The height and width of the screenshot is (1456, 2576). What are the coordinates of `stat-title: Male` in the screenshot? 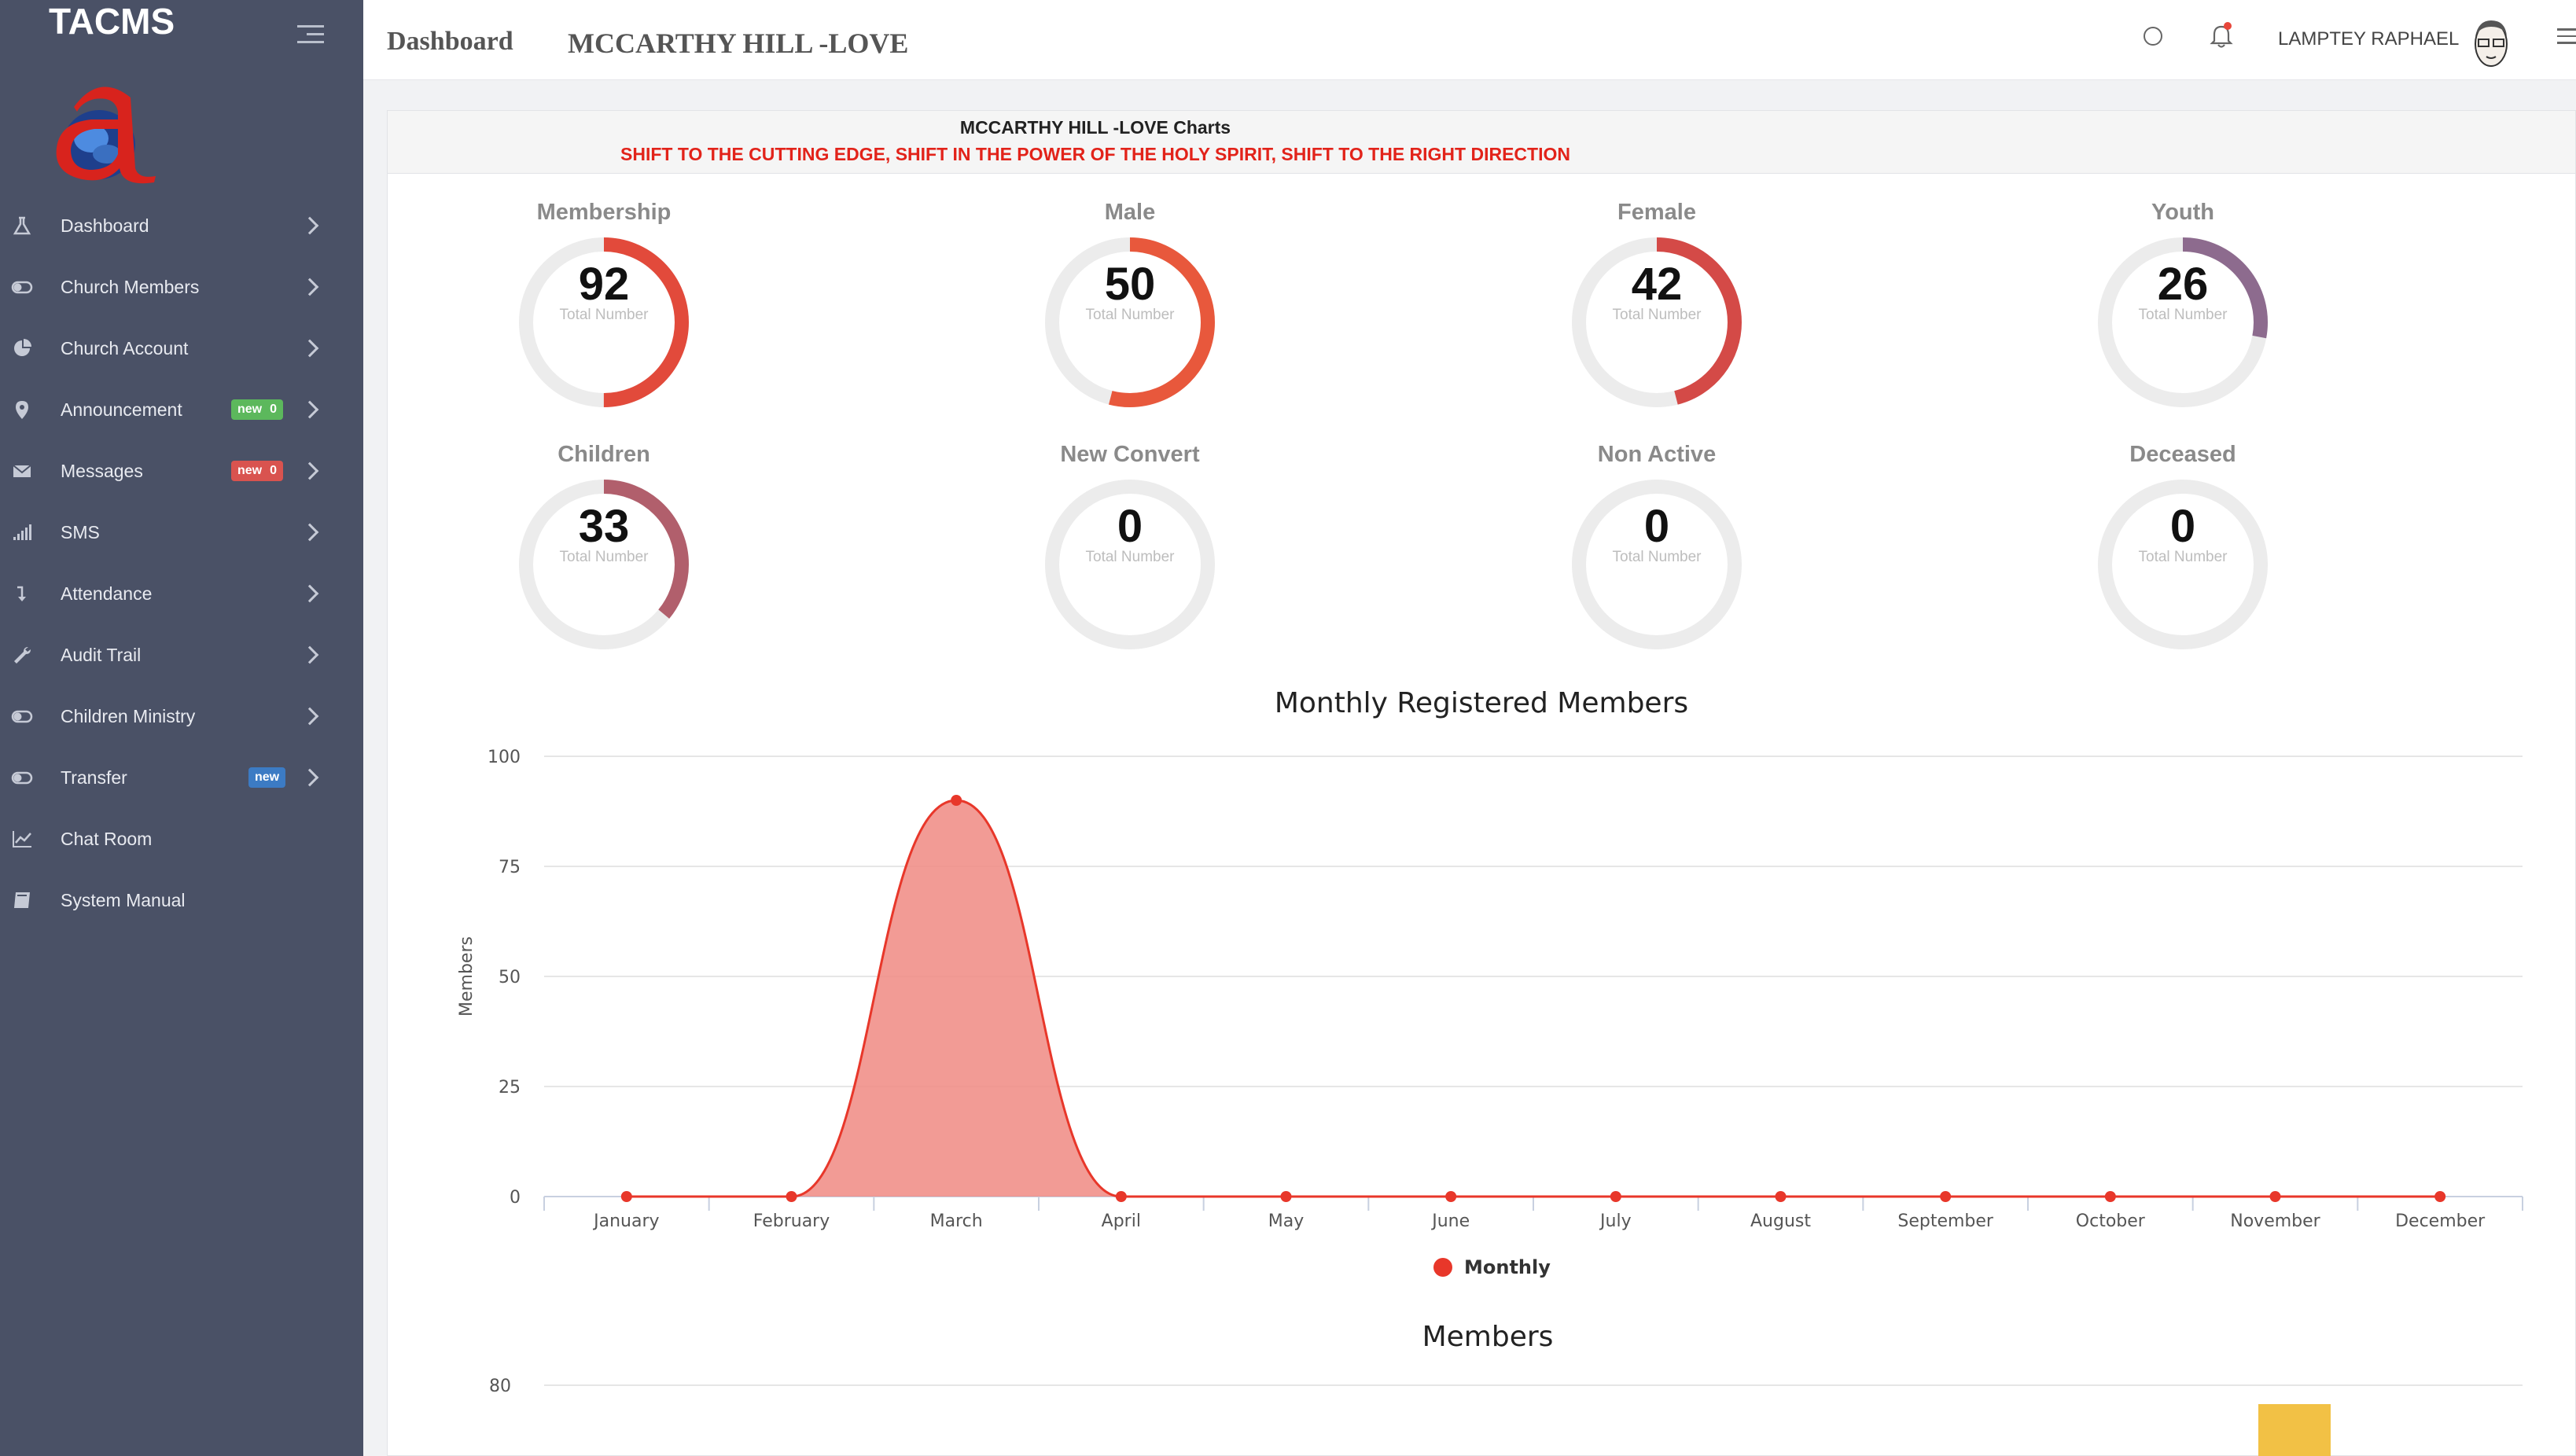 It's located at (1130, 212).